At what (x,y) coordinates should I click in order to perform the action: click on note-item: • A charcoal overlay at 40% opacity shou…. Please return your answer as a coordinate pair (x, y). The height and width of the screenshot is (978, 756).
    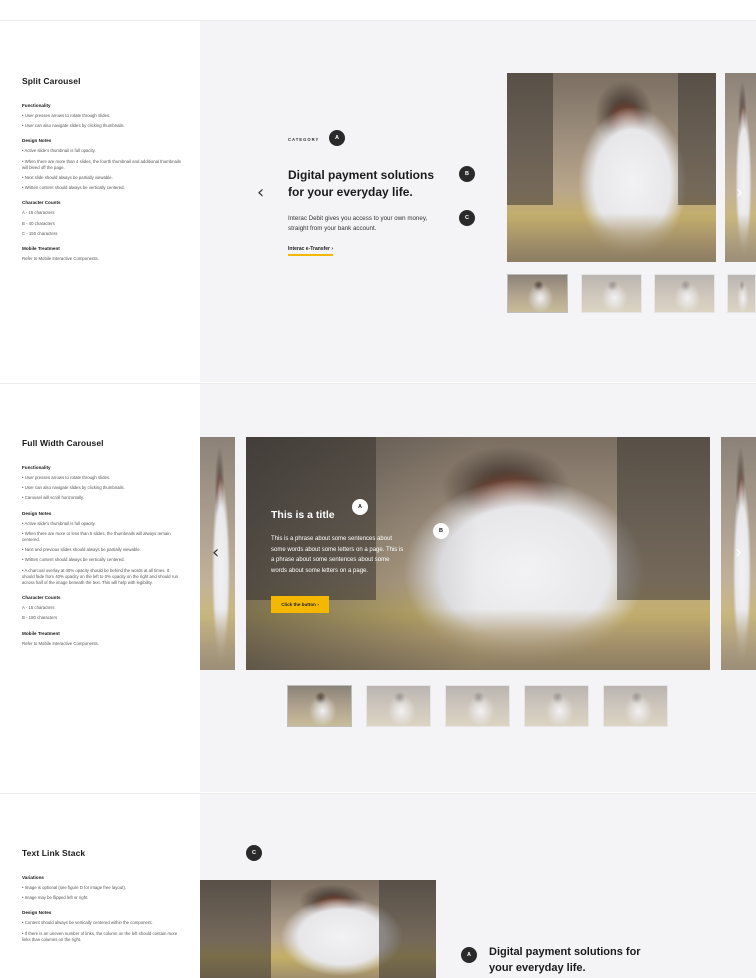
    Looking at the image, I should click on (100, 576).